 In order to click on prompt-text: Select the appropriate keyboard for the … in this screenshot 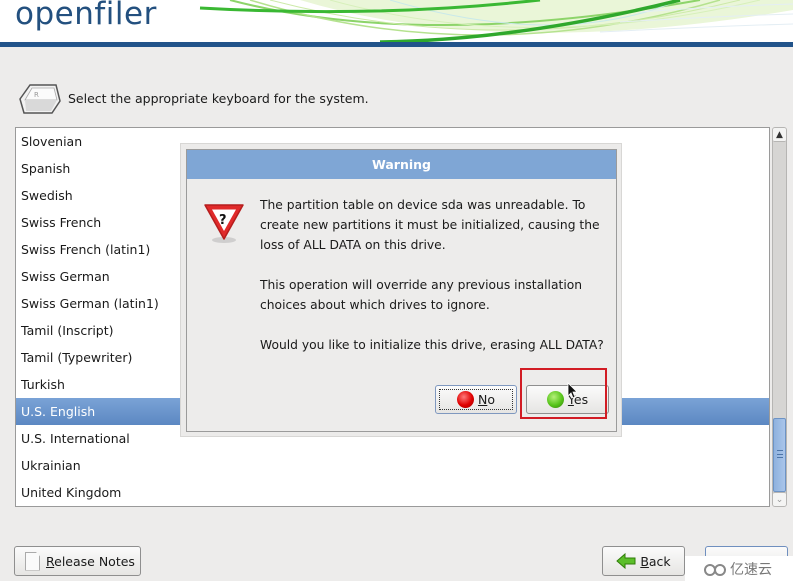, I will do `click(218, 98)`.